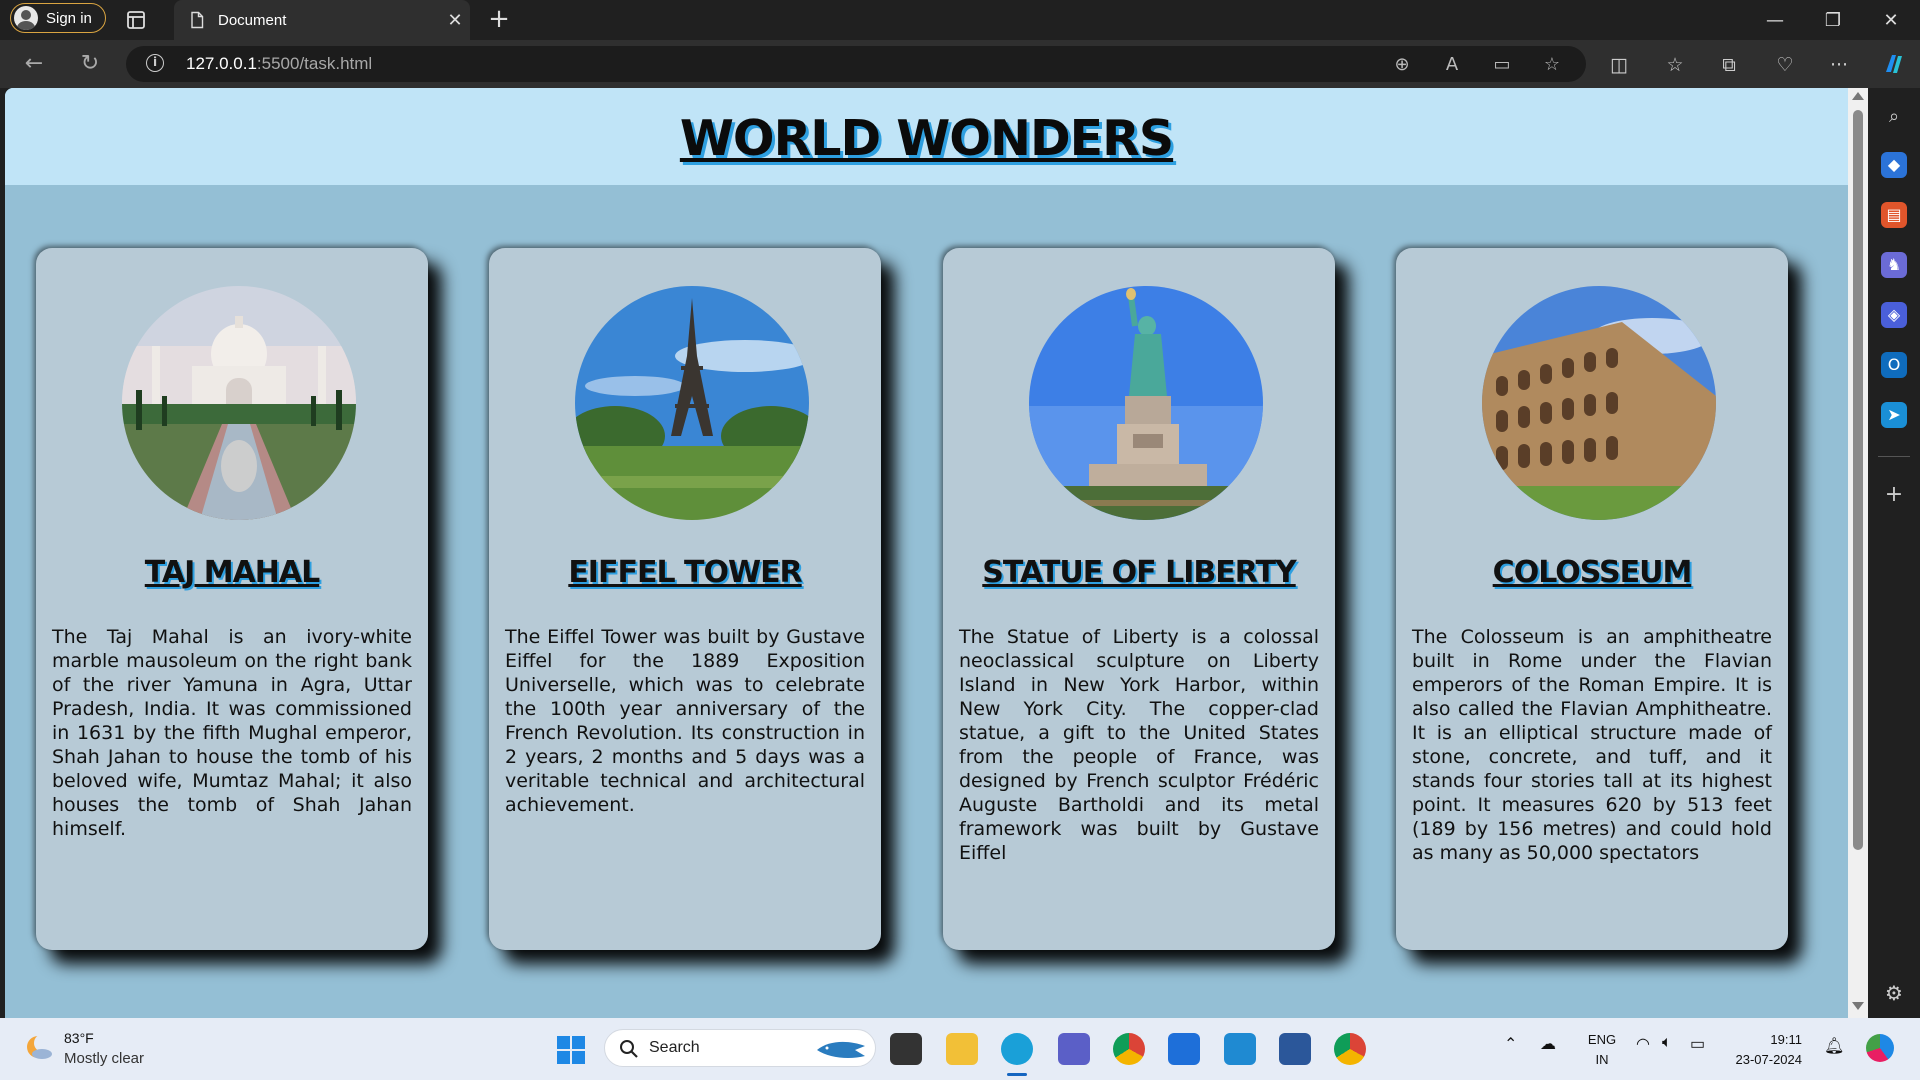 Image resolution: width=1920 pixels, height=1080 pixels. I want to click on page-header: WORLD WONDERS, so click(926, 136).